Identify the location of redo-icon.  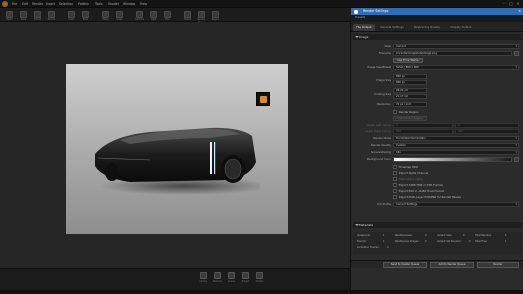
(85, 14).